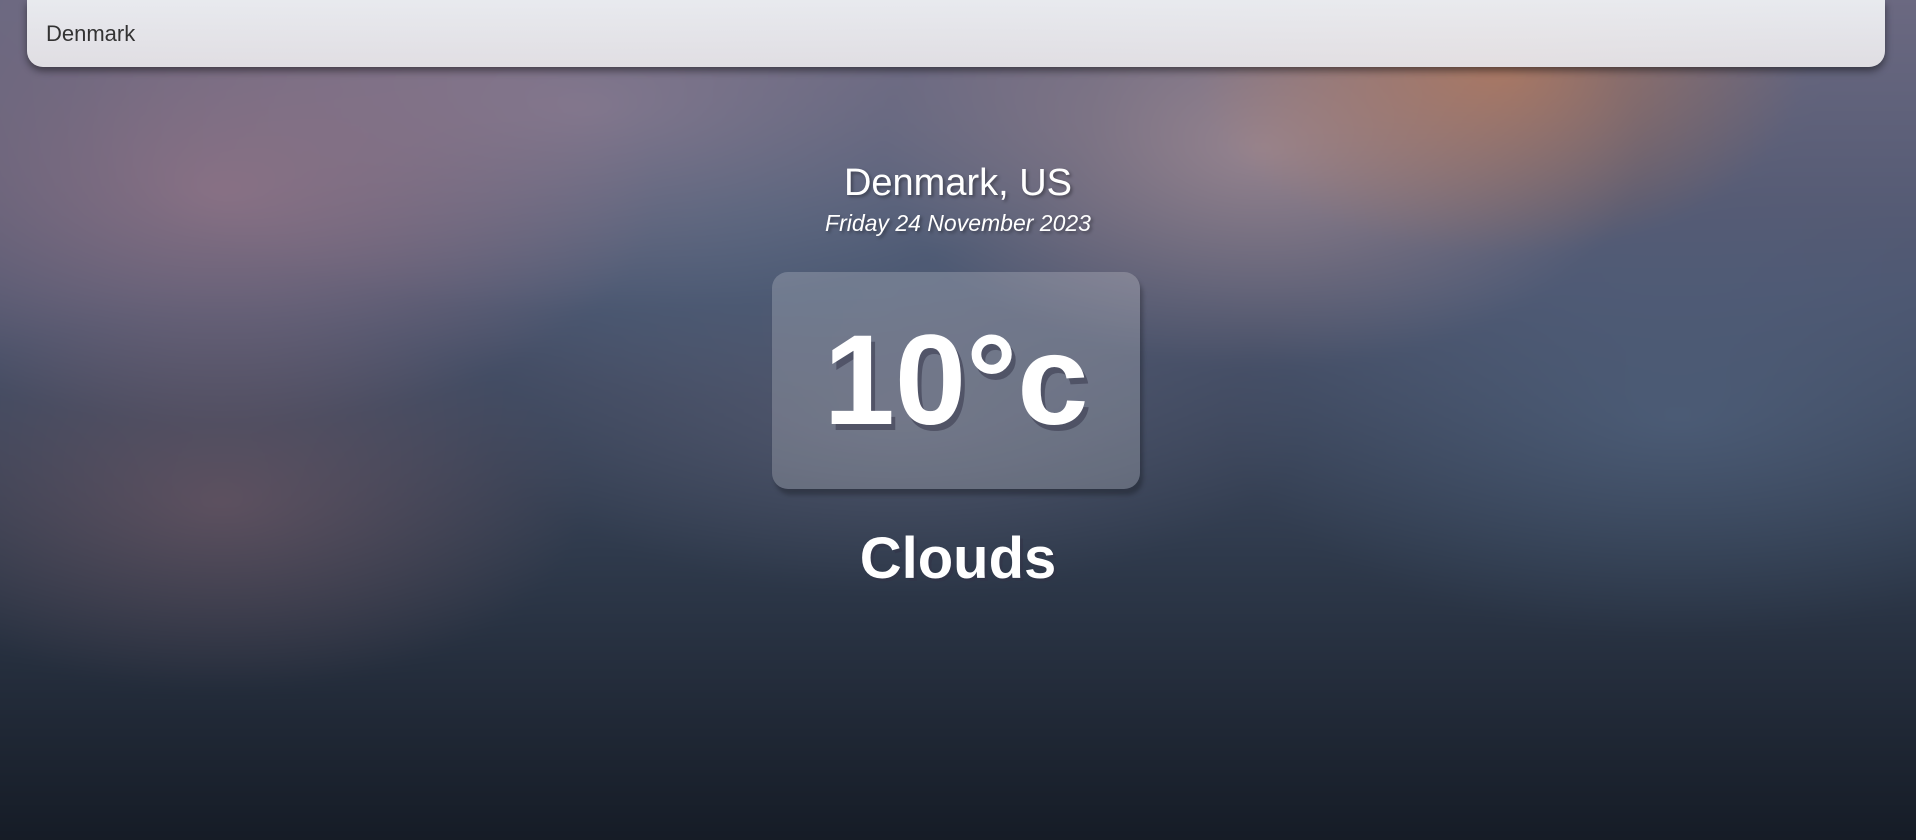 The width and height of the screenshot is (1916, 840). What do you see at coordinates (958, 223) in the screenshot?
I see `current-date: Friday 24 November 2023` at bounding box center [958, 223].